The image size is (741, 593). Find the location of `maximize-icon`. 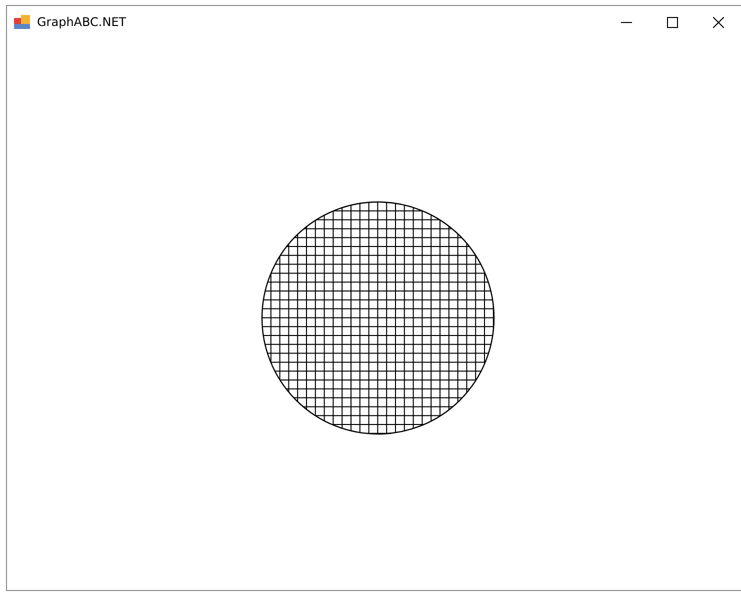

maximize-icon is located at coordinates (672, 22).